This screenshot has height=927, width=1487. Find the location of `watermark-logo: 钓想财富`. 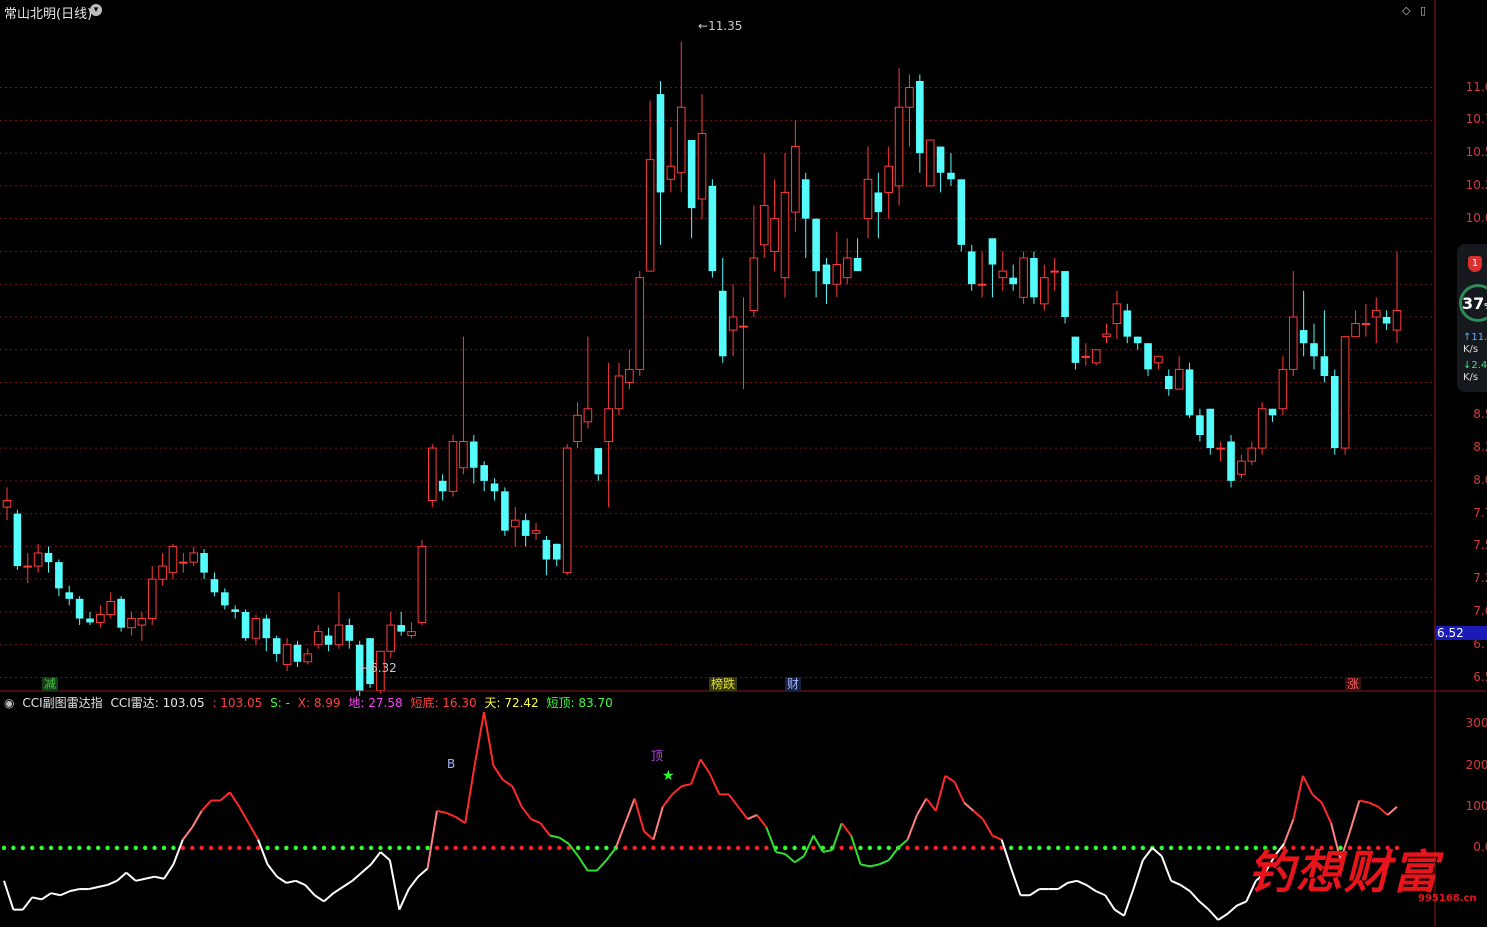

watermark-logo: 钓想财富 is located at coordinates (1344, 872).